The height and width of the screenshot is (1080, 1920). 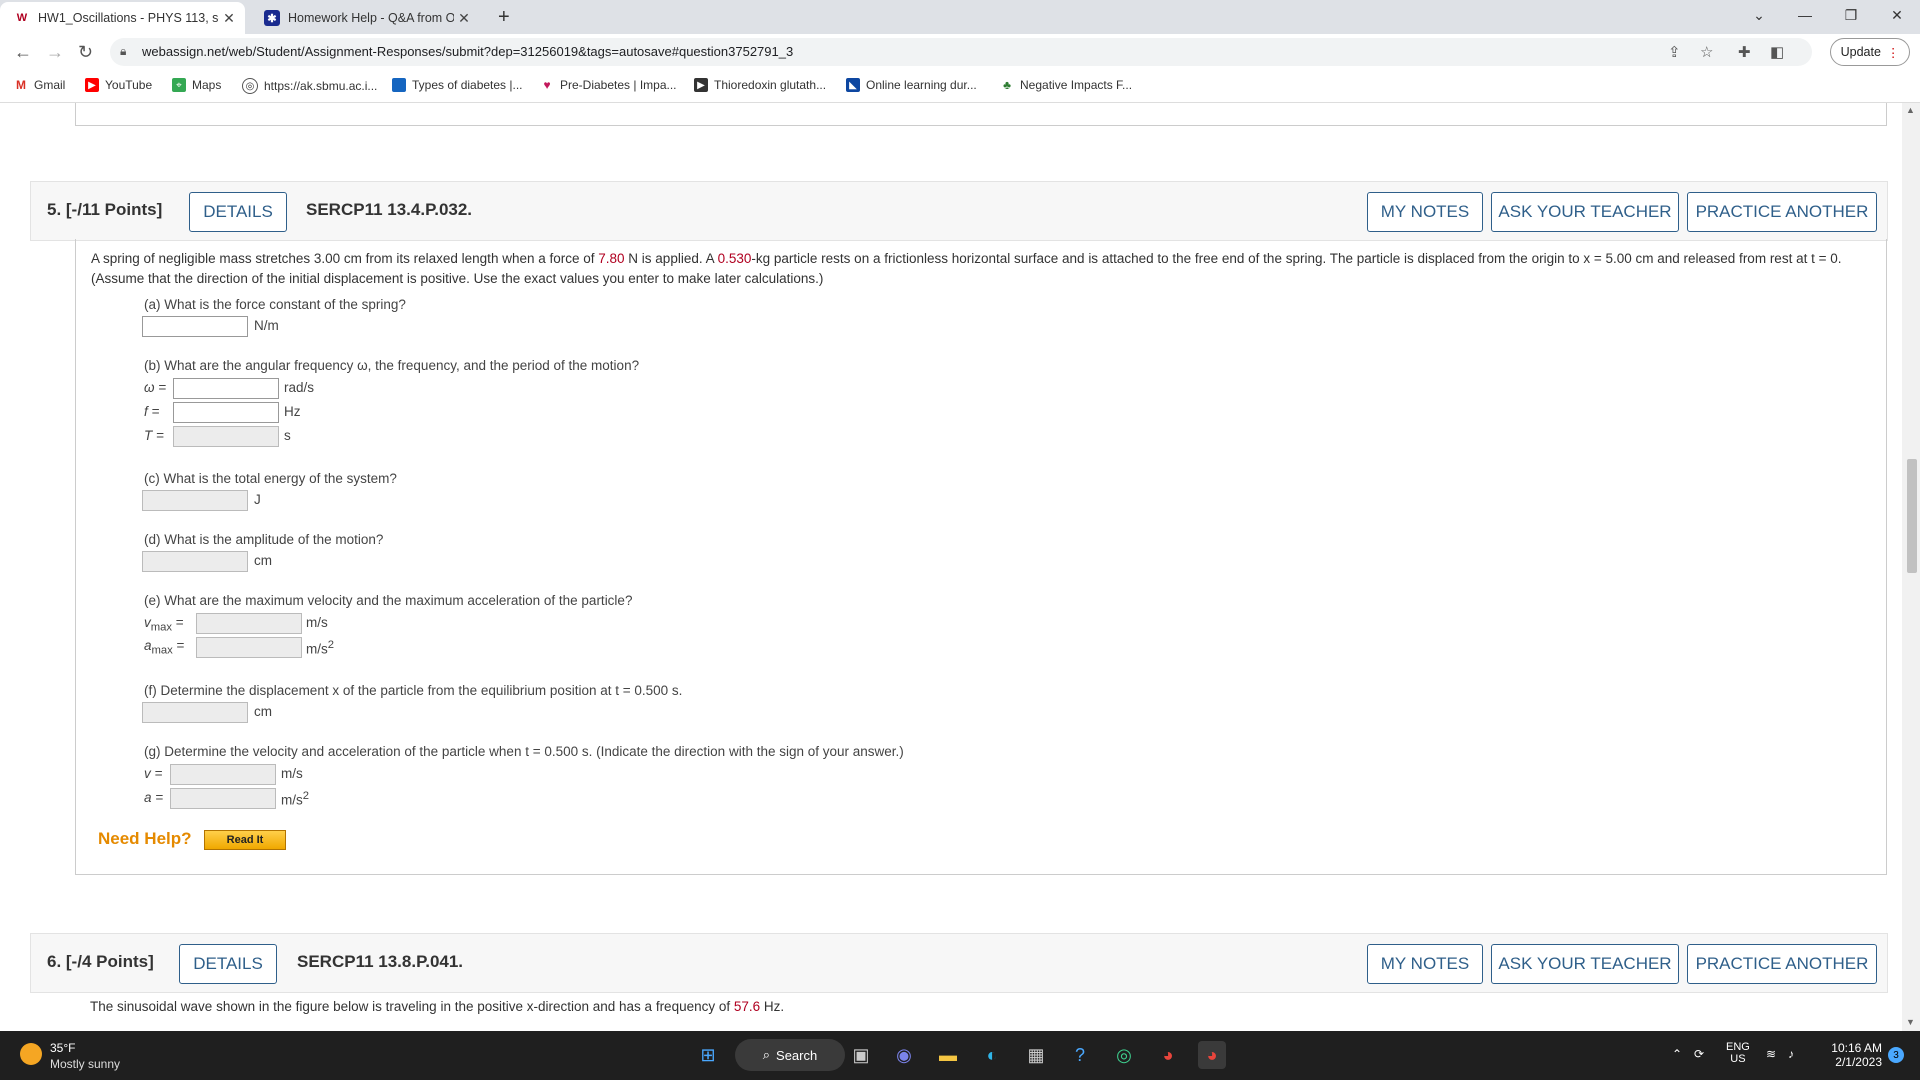 What do you see at coordinates (105, 209) in the screenshot?
I see `question-number: 5. [-/11 Points]` at bounding box center [105, 209].